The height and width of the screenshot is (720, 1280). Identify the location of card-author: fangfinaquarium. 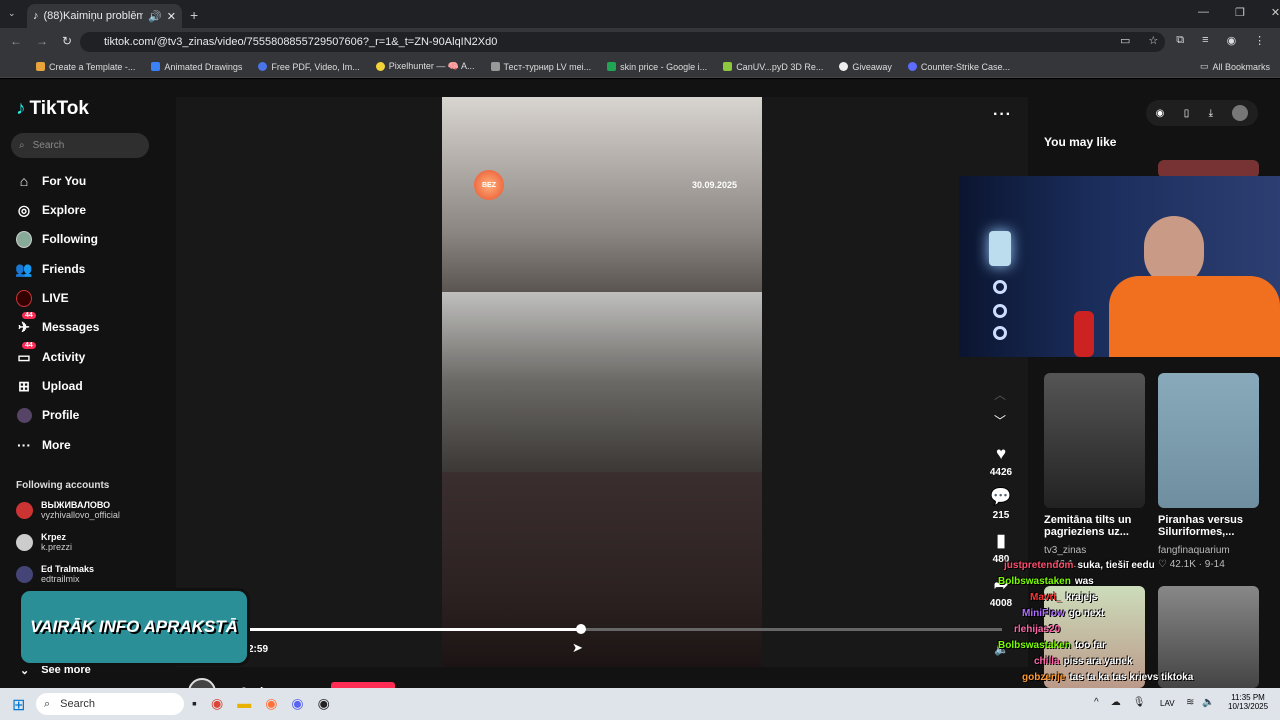
(1194, 550).